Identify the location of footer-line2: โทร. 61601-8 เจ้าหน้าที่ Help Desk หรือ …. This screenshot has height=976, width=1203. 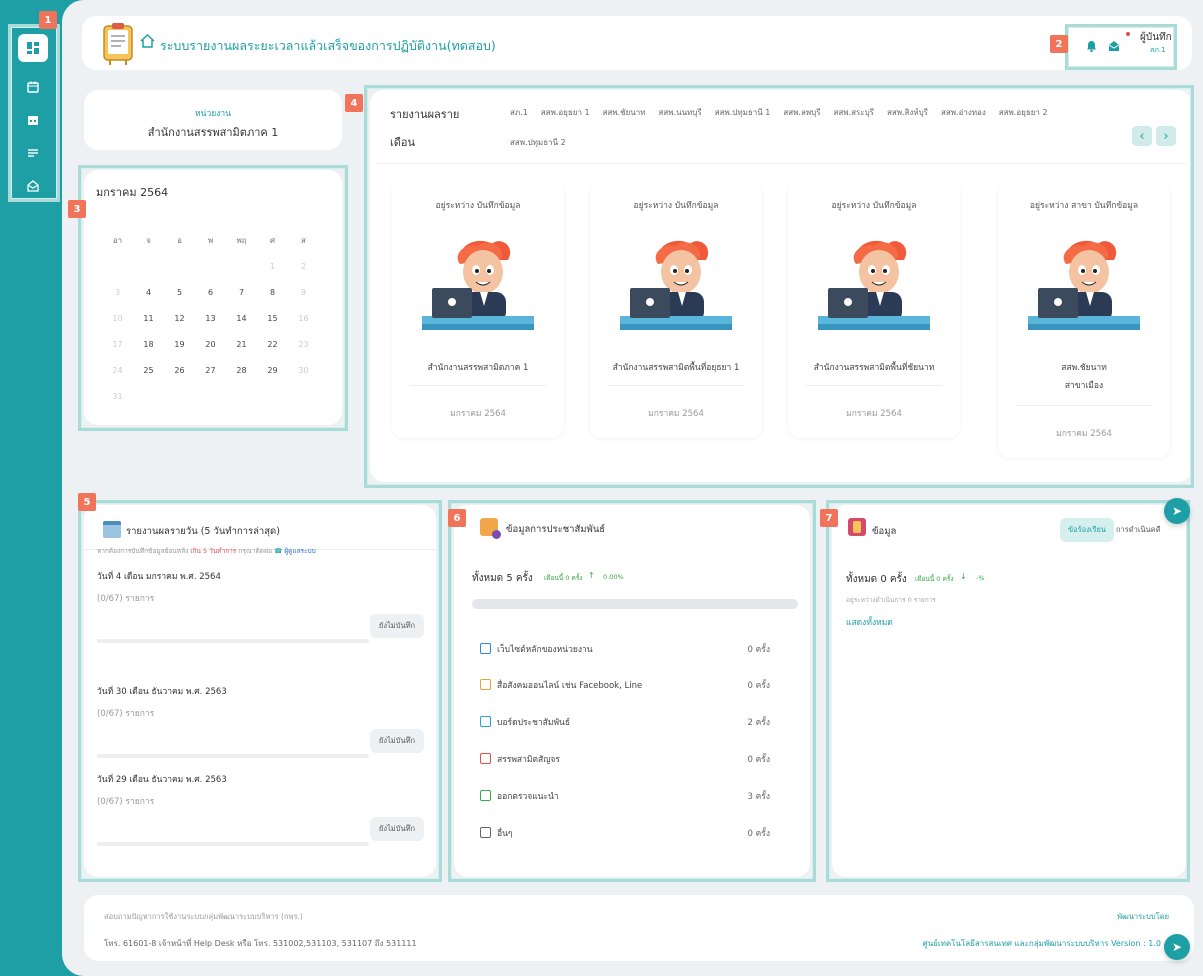
(260, 943).